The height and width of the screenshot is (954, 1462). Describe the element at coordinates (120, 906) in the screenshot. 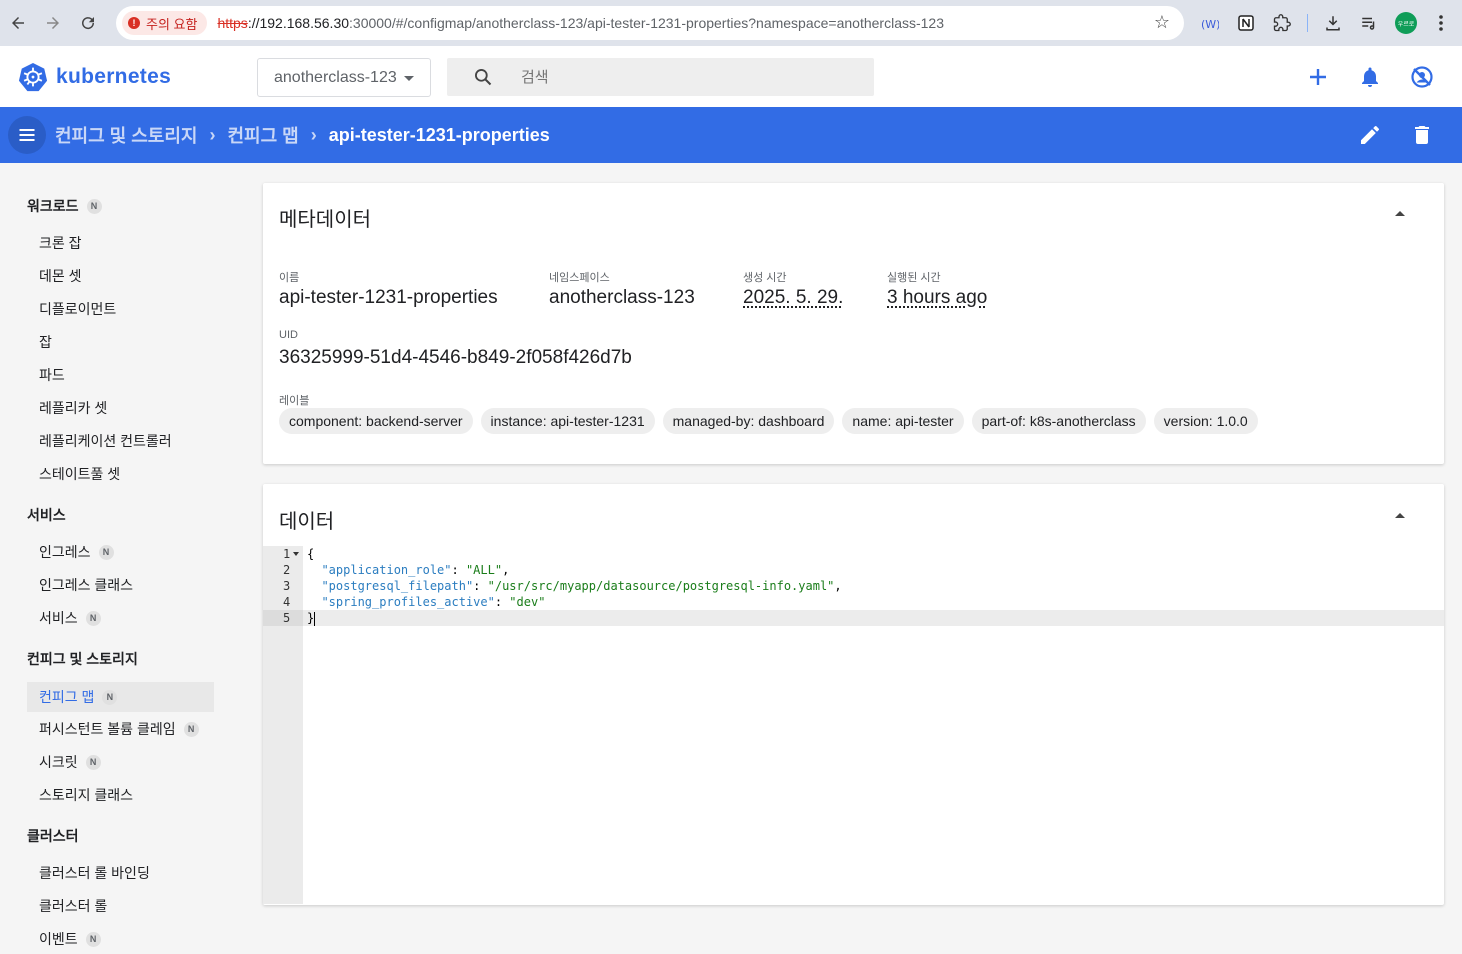

I see `sidebar-item-clusterroles: 클러스터 롤` at that location.